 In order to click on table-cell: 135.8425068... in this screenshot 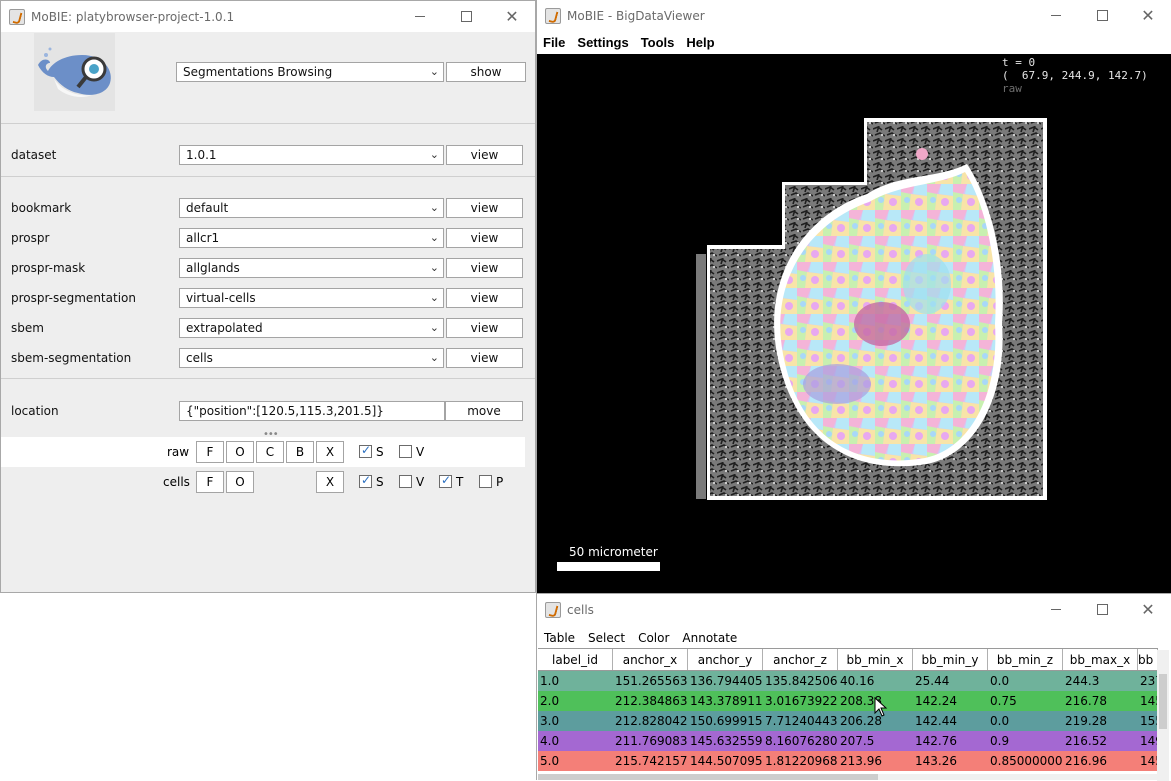, I will do `click(801, 681)`.